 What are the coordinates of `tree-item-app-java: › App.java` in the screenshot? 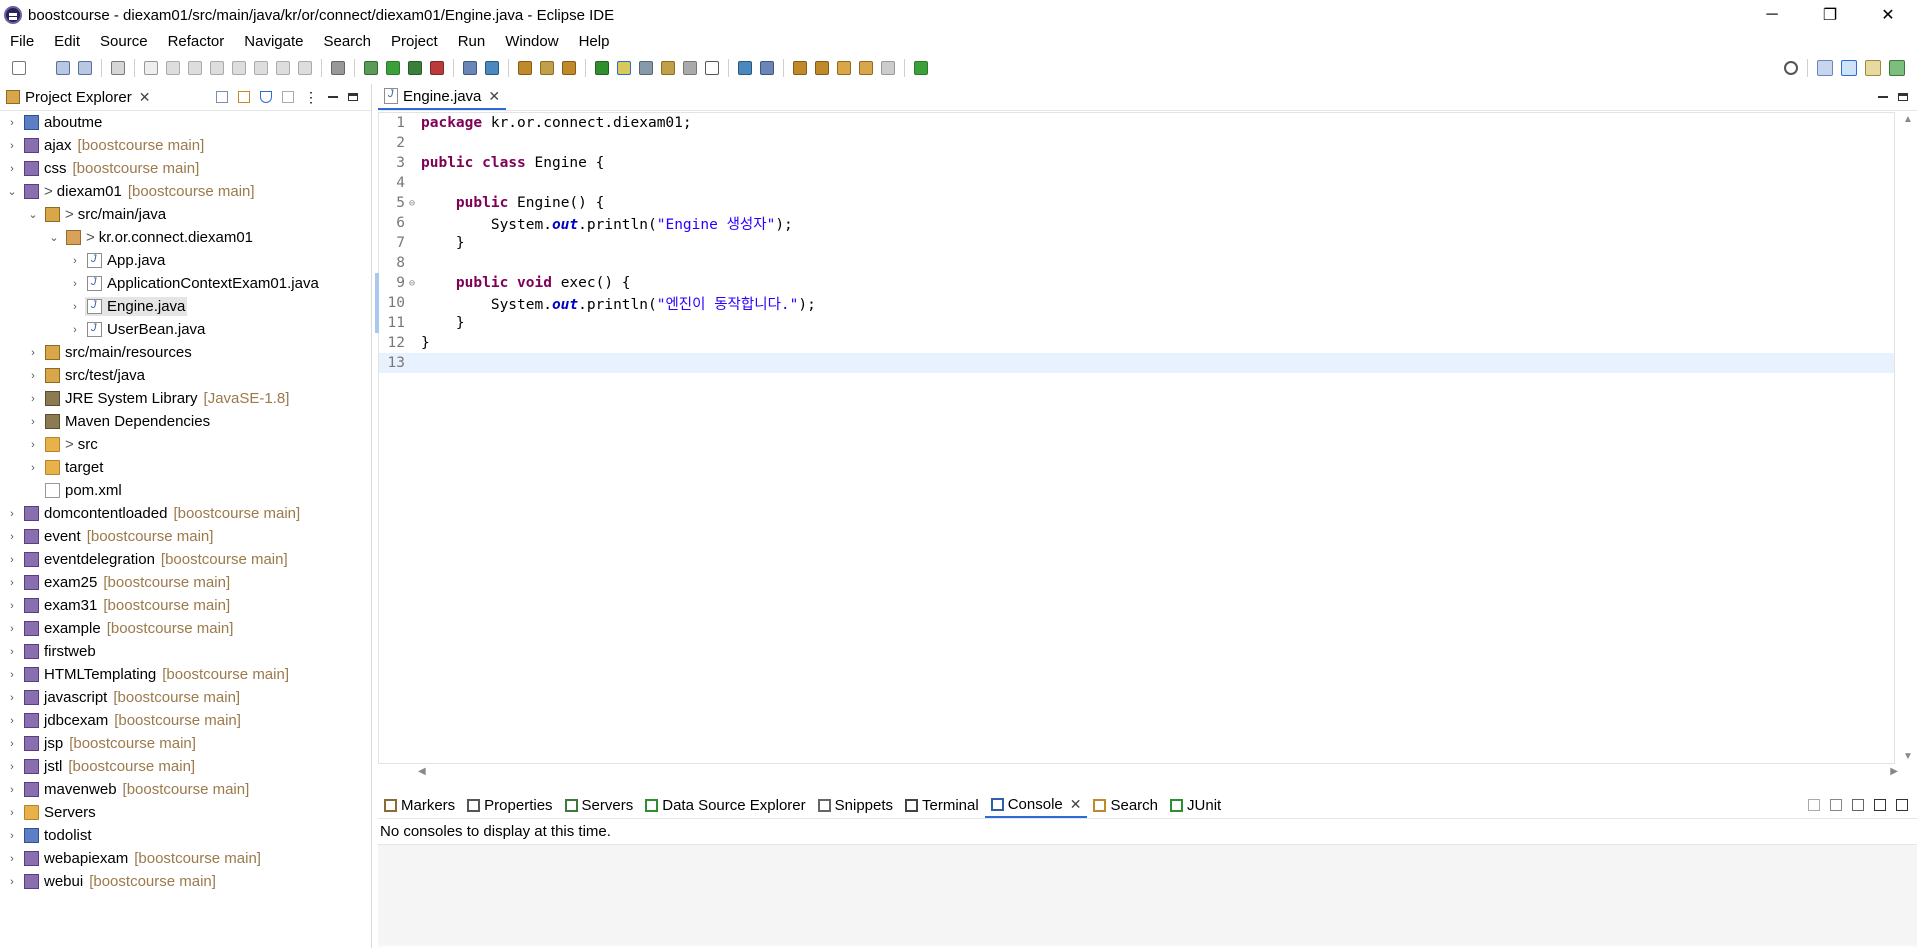 It's located at (185, 260).